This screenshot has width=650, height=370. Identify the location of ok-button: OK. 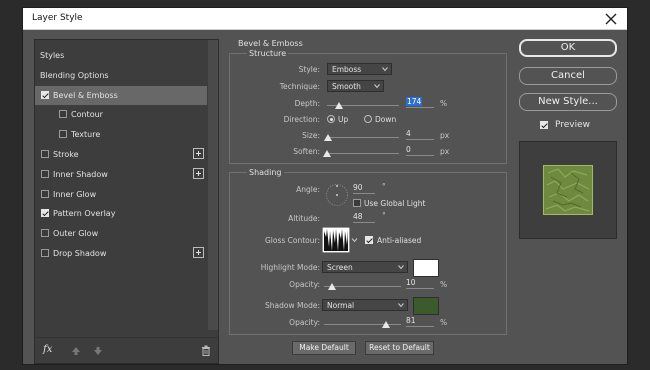
(568, 48).